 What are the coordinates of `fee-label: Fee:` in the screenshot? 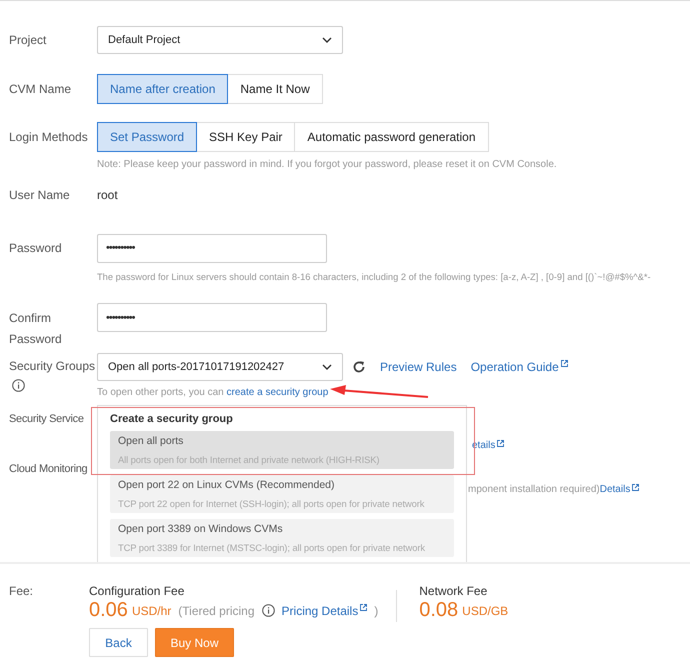 It's located at (21, 592).